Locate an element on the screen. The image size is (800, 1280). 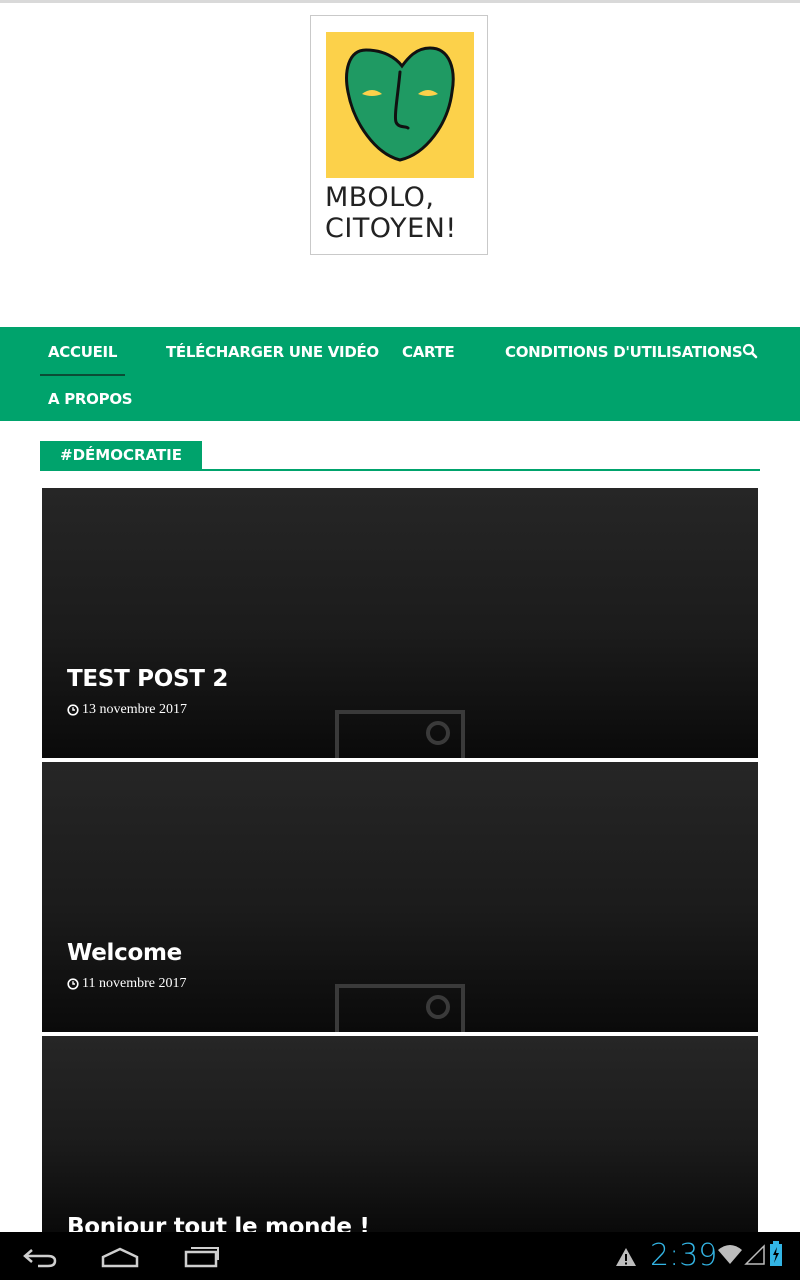
logo-wordmark: MBOLO, CITOYEN! is located at coordinates (405, 213).